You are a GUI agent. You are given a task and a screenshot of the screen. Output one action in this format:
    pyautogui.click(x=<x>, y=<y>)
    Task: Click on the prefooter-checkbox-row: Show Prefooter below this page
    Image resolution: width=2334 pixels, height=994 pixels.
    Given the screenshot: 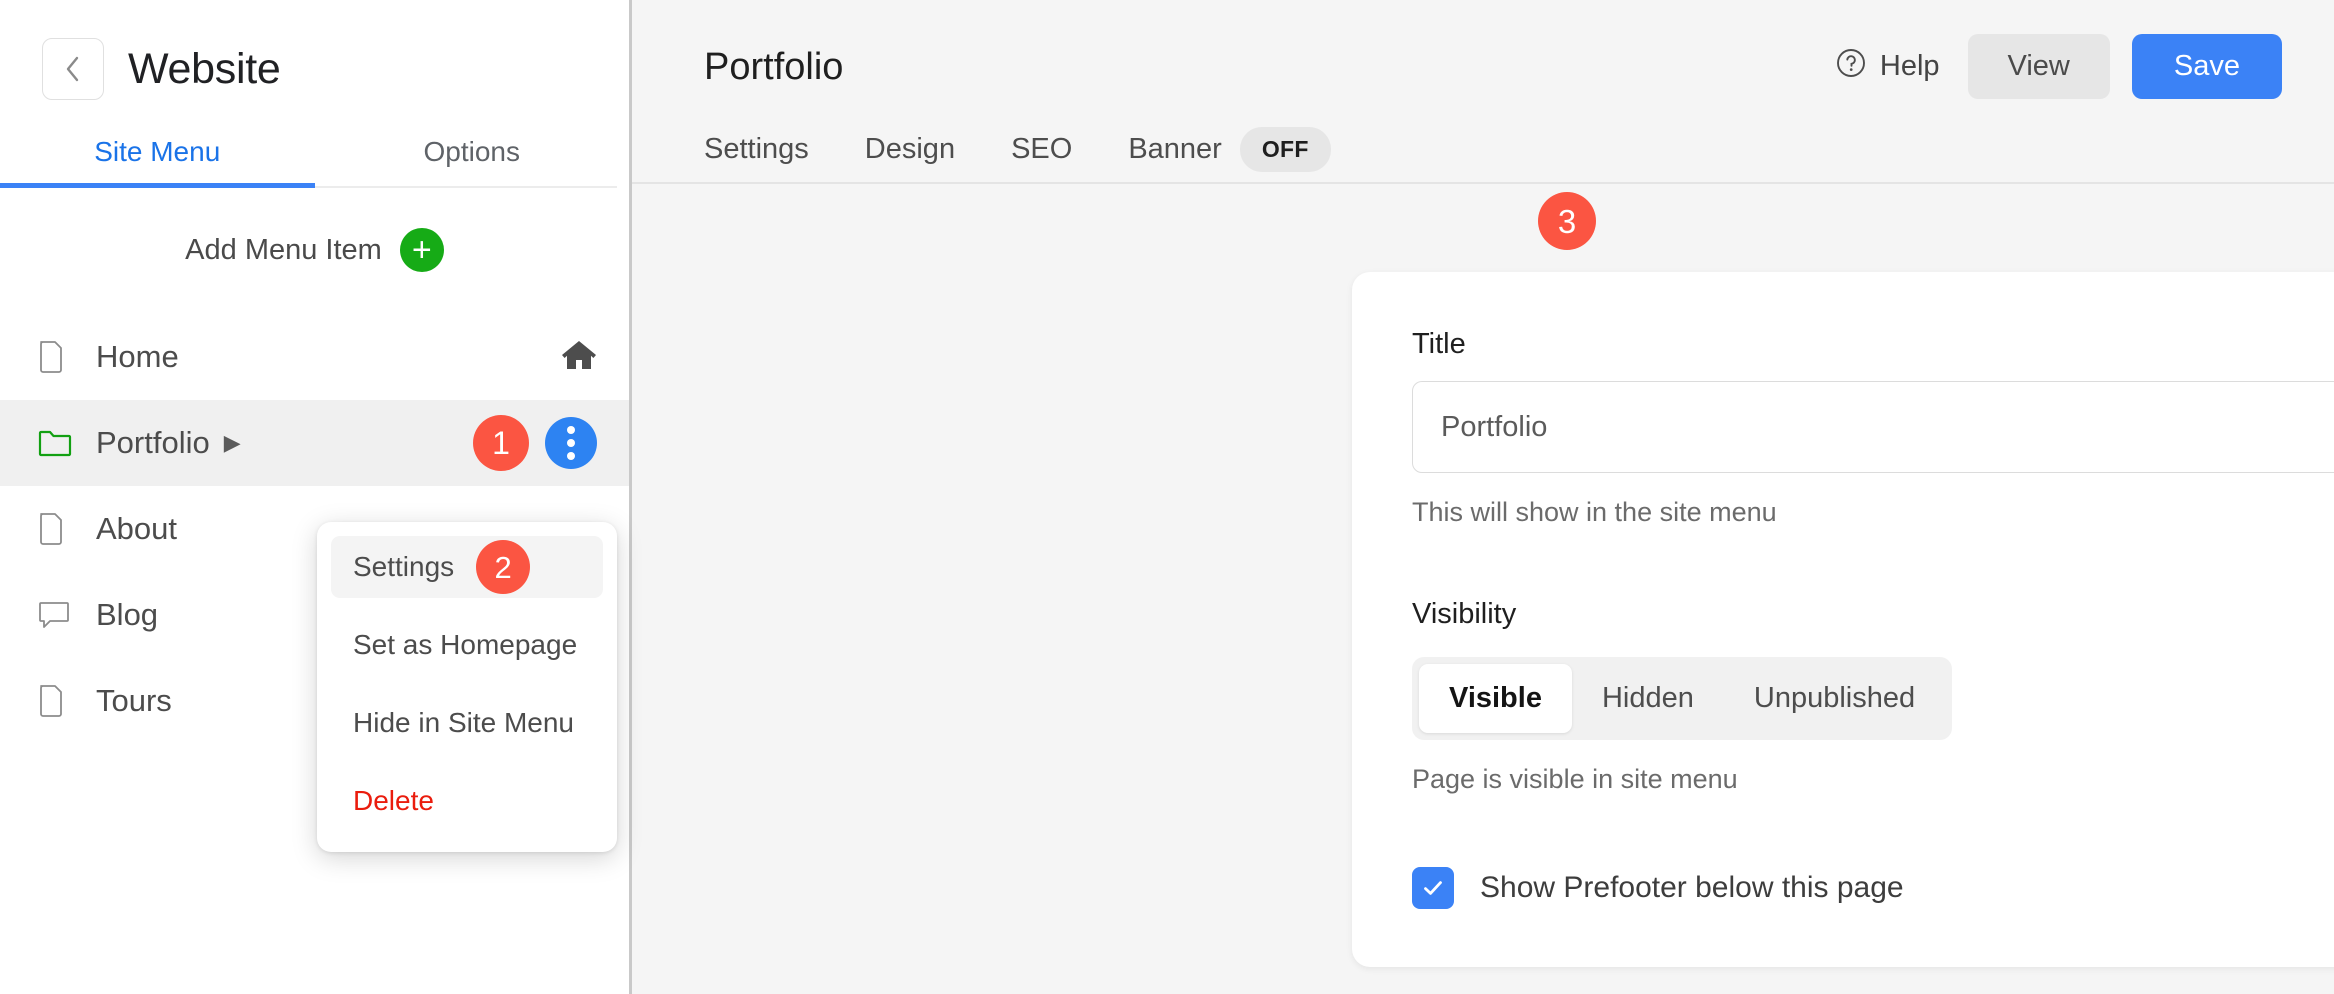 What is the action you would take?
    pyautogui.click(x=1873, y=888)
    